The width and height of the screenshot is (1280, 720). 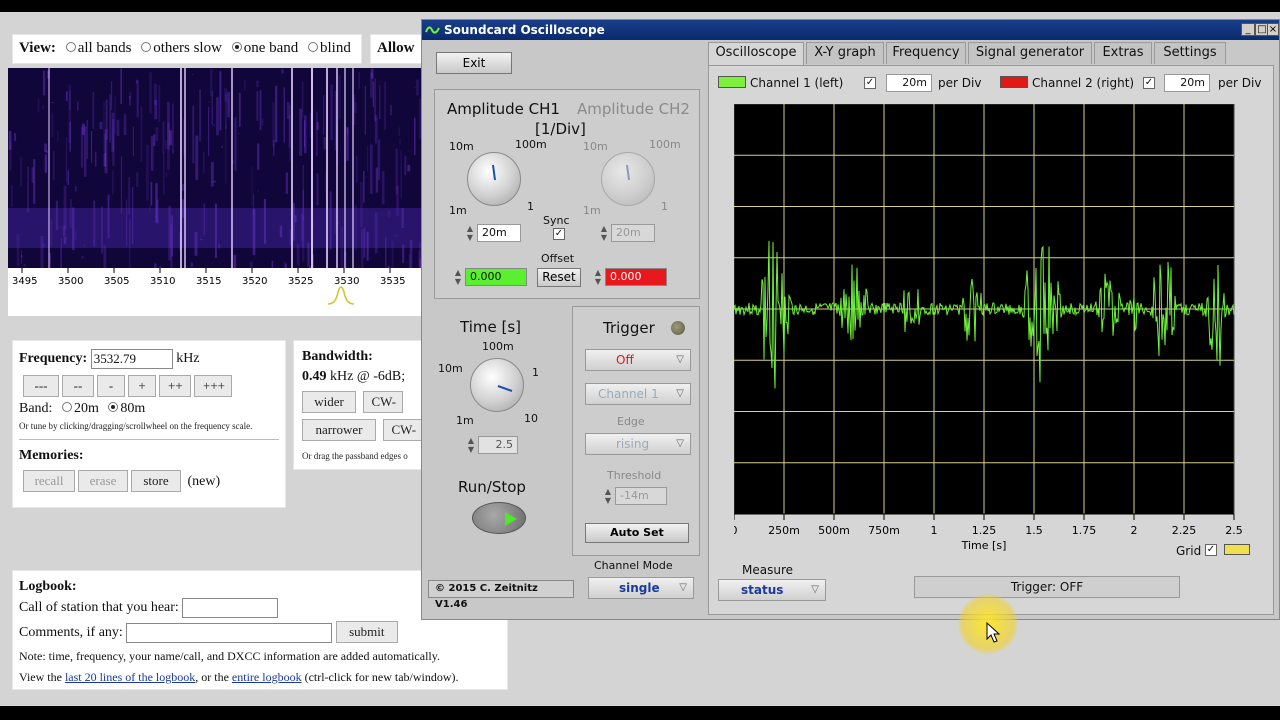 I want to click on trigger-mode-dropdown: Off ▽, so click(x=638, y=360).